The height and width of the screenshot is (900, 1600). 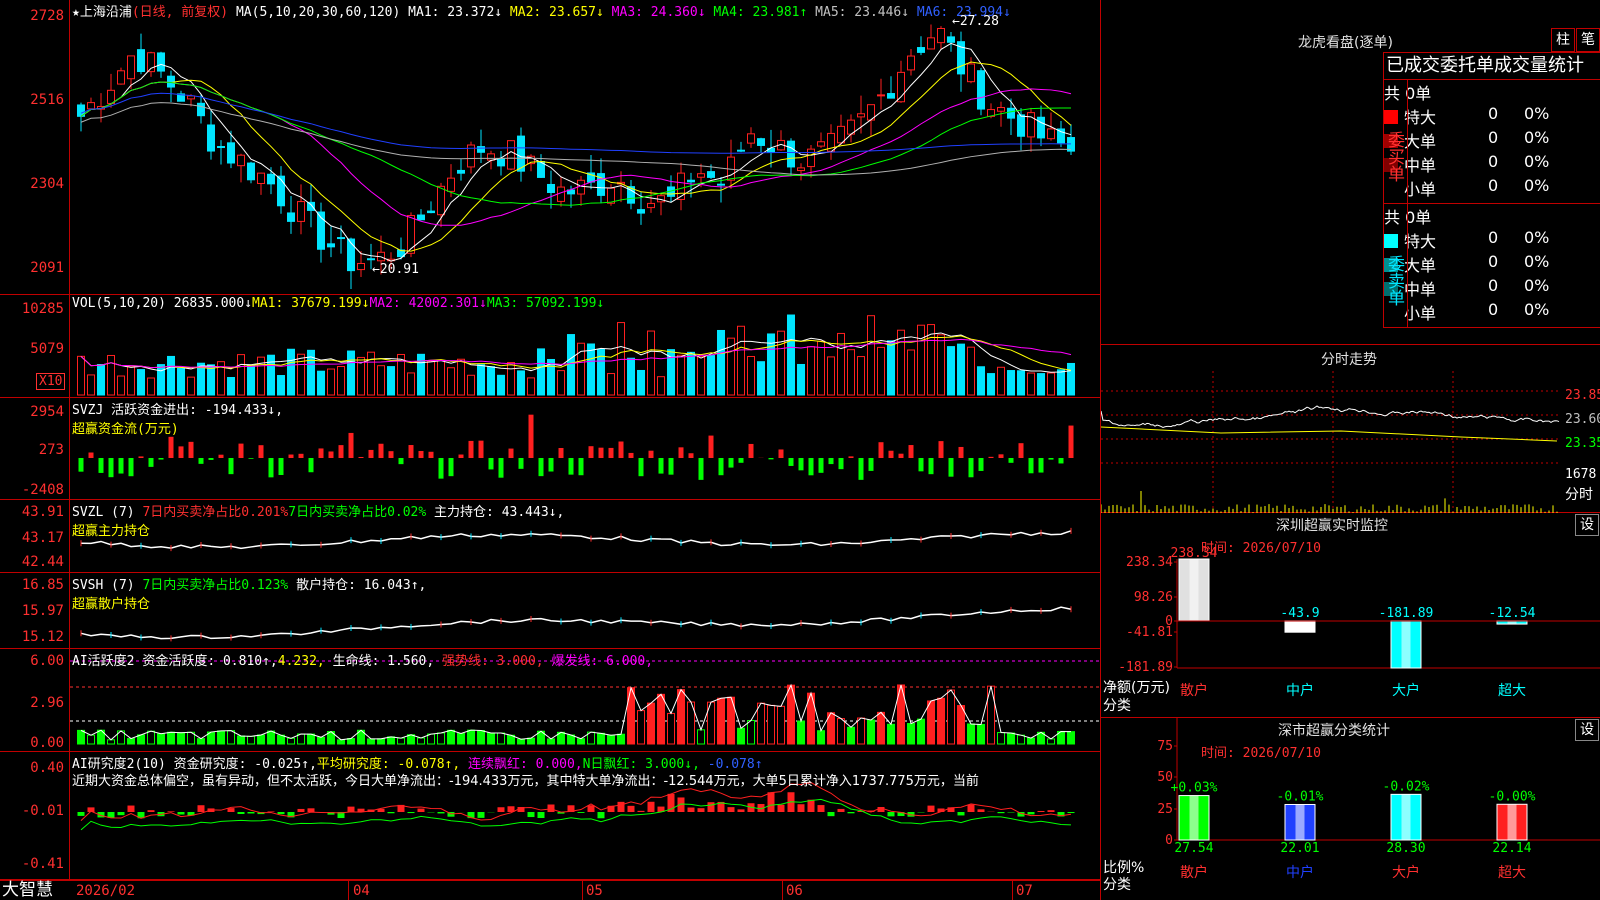 What do you see at coordinates (1588, 40) in the screenshot?
I see `tick-mode-button: 笔` at bounding box center [1588, 40].